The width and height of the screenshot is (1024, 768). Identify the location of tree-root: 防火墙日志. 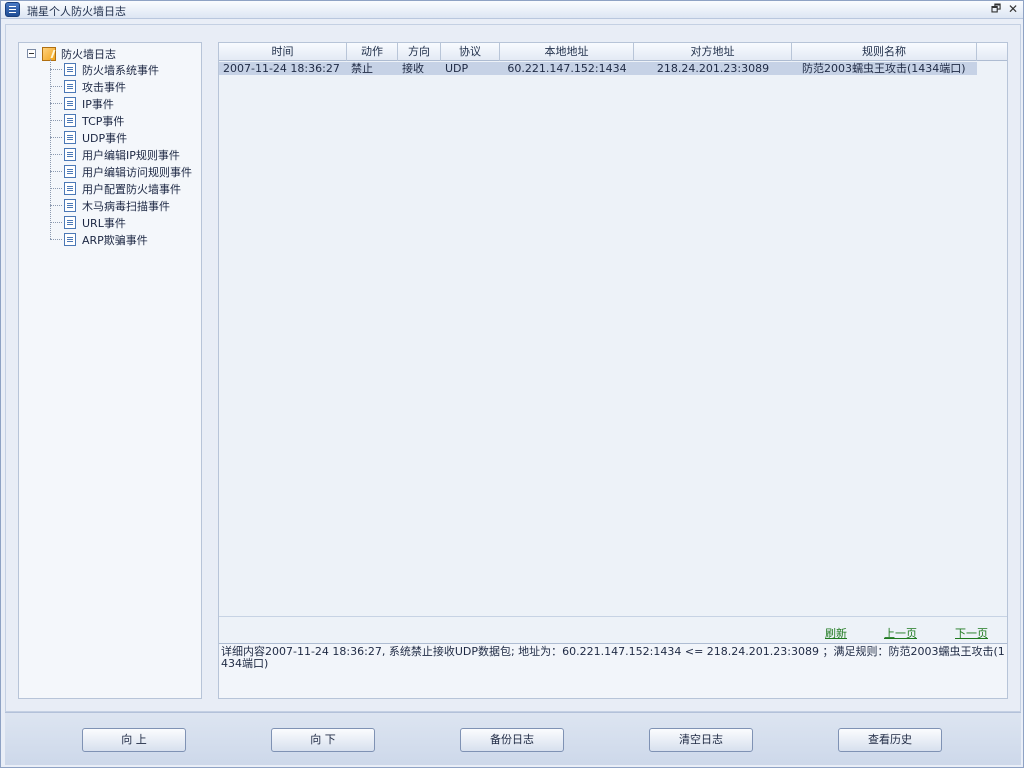
(71, 53).